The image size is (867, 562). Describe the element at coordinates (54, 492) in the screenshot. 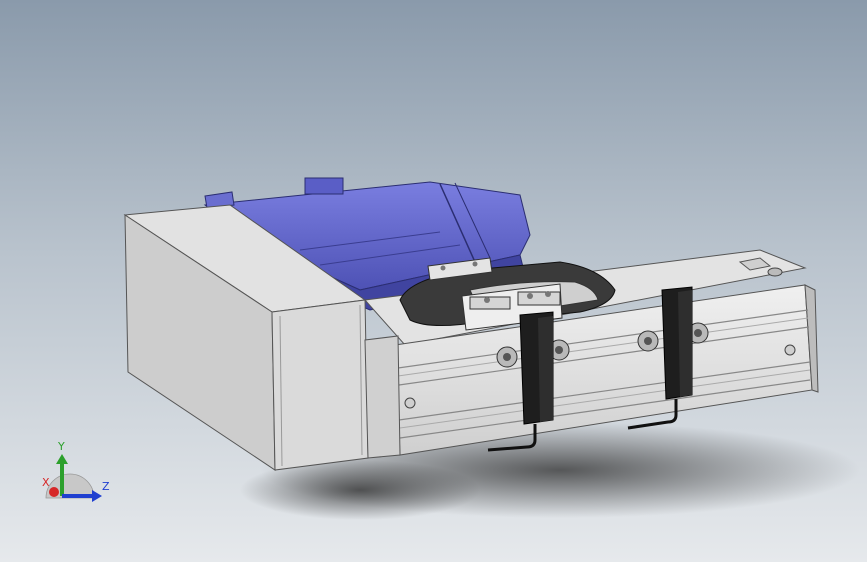

I see `x-axis-arrow` at that location.